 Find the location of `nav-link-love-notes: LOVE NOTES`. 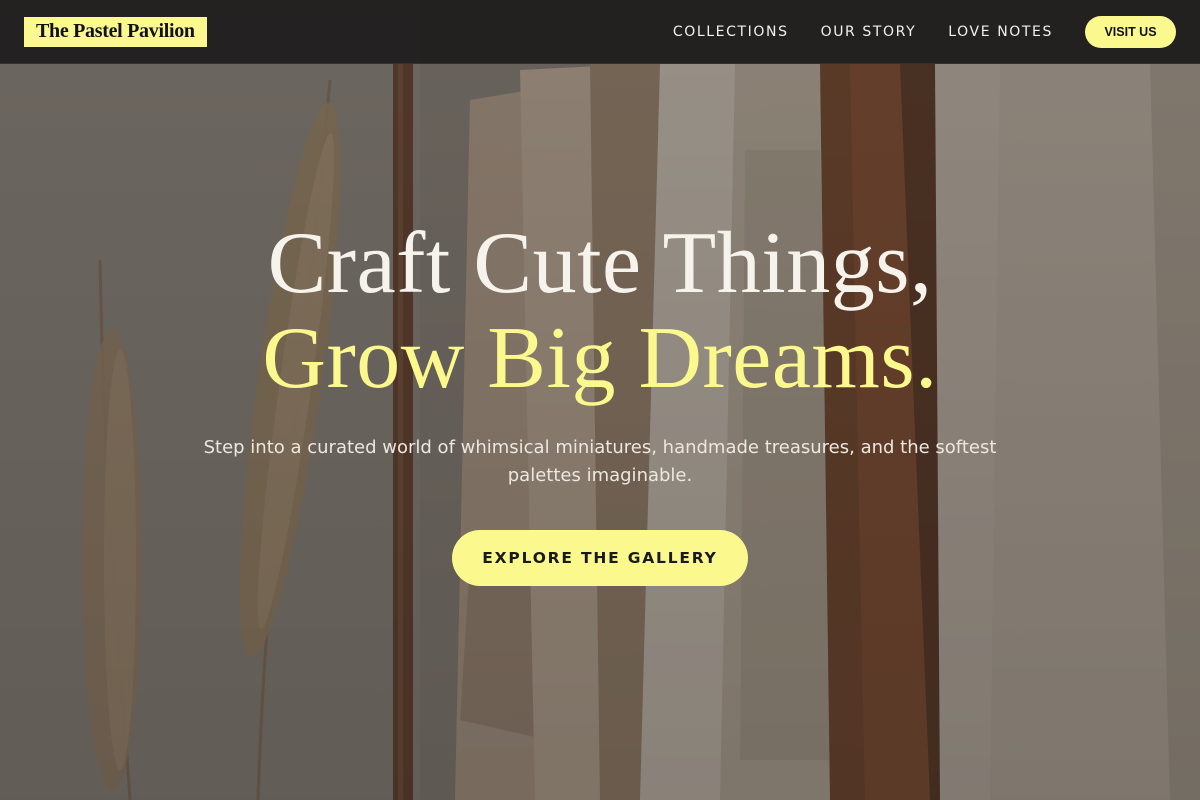

nav-link-love-notes: LOVE NOTES is located at coordinates (1000, 32).